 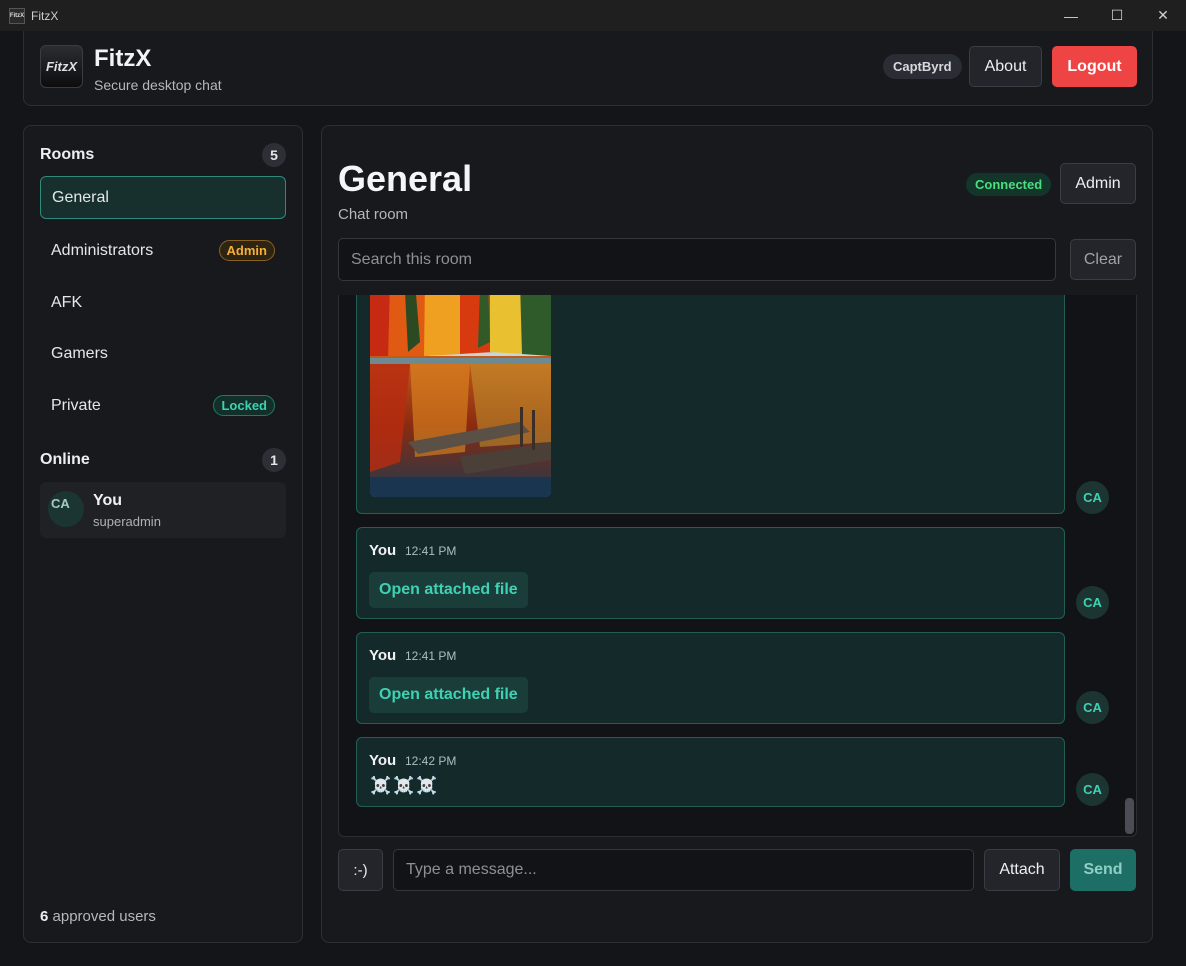 What do you see at coordinates (373, 214) in the screenshot?
I see `room-subtitle: Chat room` at bounding box center [373, 214].